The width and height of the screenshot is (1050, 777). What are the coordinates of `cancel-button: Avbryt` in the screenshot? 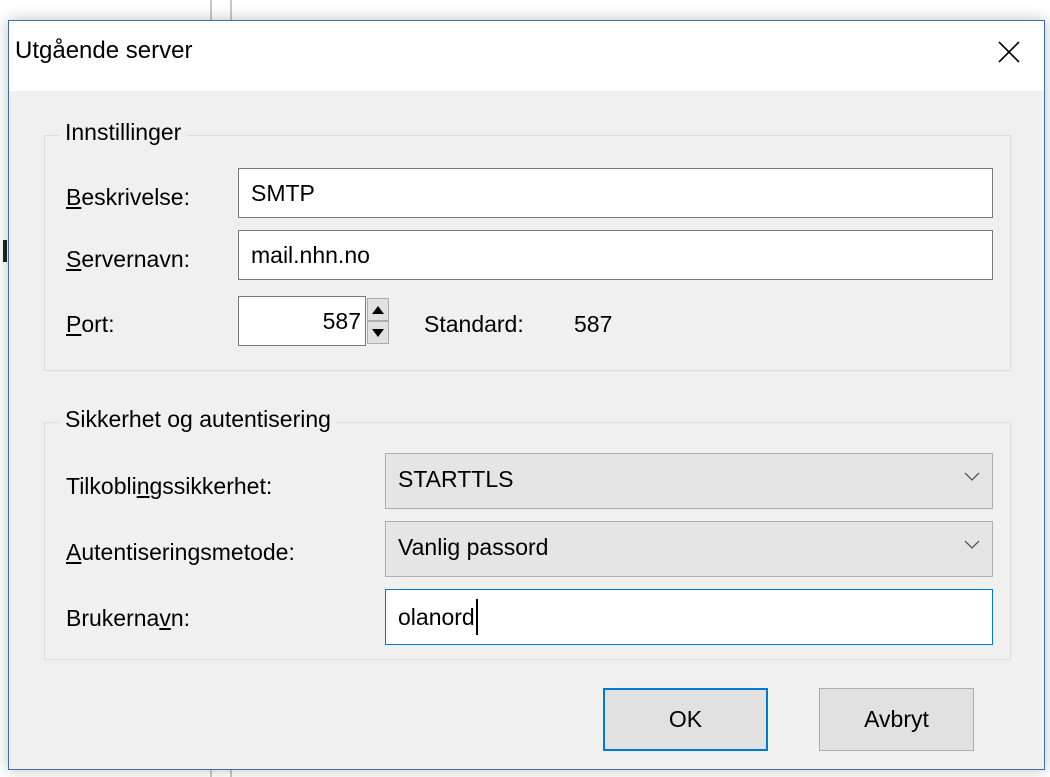 It's located at (896, 719).